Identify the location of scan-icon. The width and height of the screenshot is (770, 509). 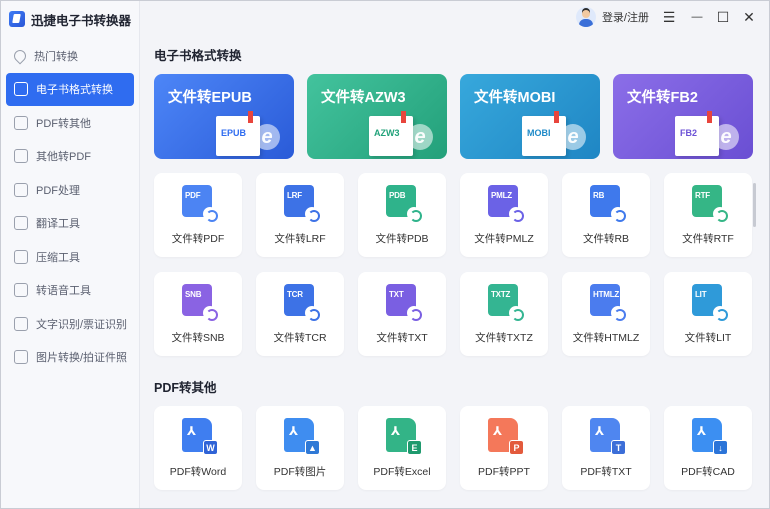
(21, 323).